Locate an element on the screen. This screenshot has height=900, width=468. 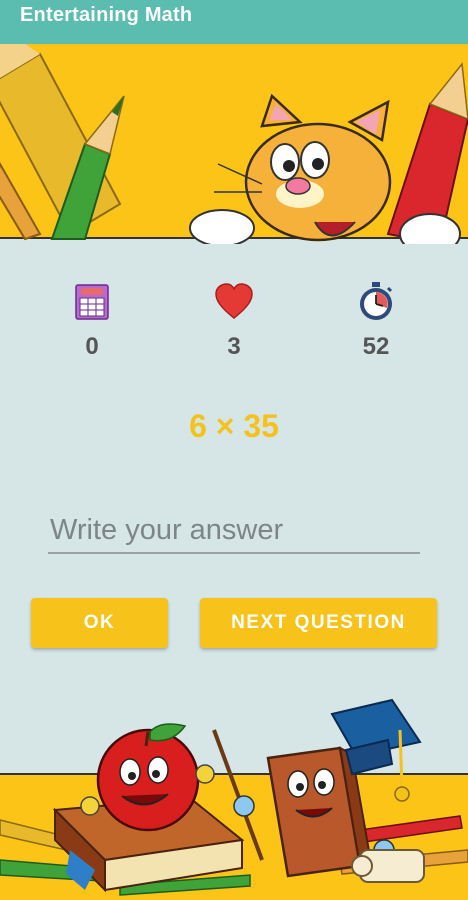
answer-input is located at coordinates (234, 531).